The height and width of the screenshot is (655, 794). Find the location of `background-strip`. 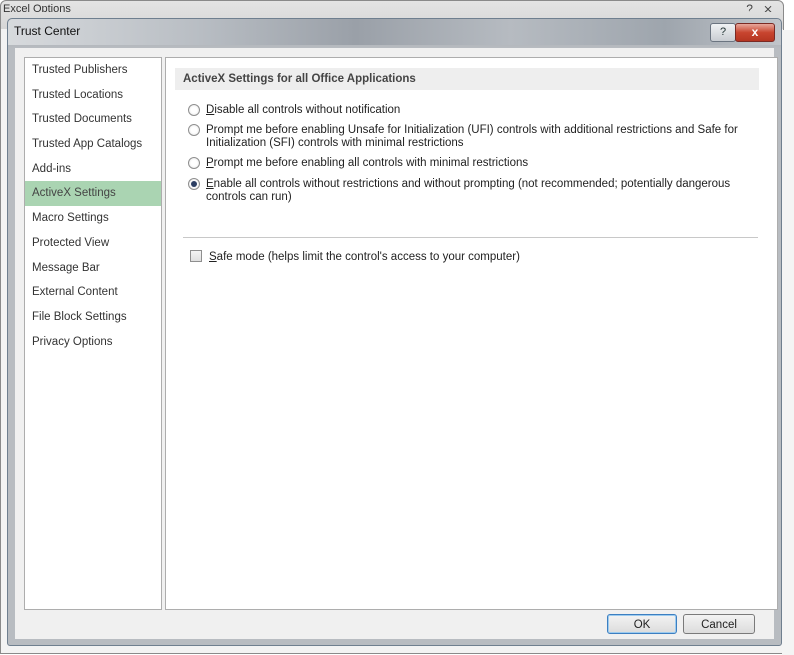

background-strip is located at coordinates (788, 342).